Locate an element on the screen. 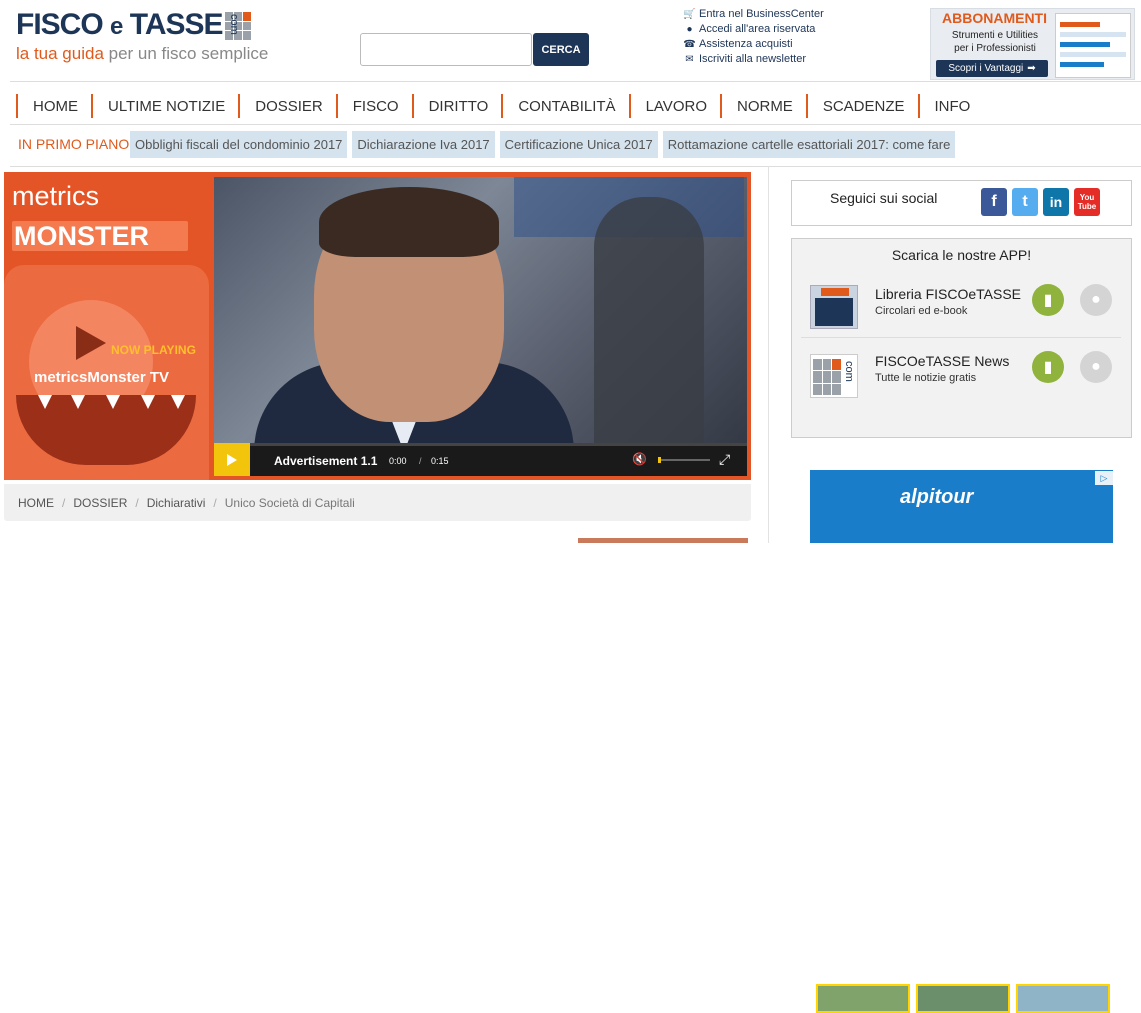 The image size is (1141, 1013). nav-norme: NORME is located at coordinates (762, 106).